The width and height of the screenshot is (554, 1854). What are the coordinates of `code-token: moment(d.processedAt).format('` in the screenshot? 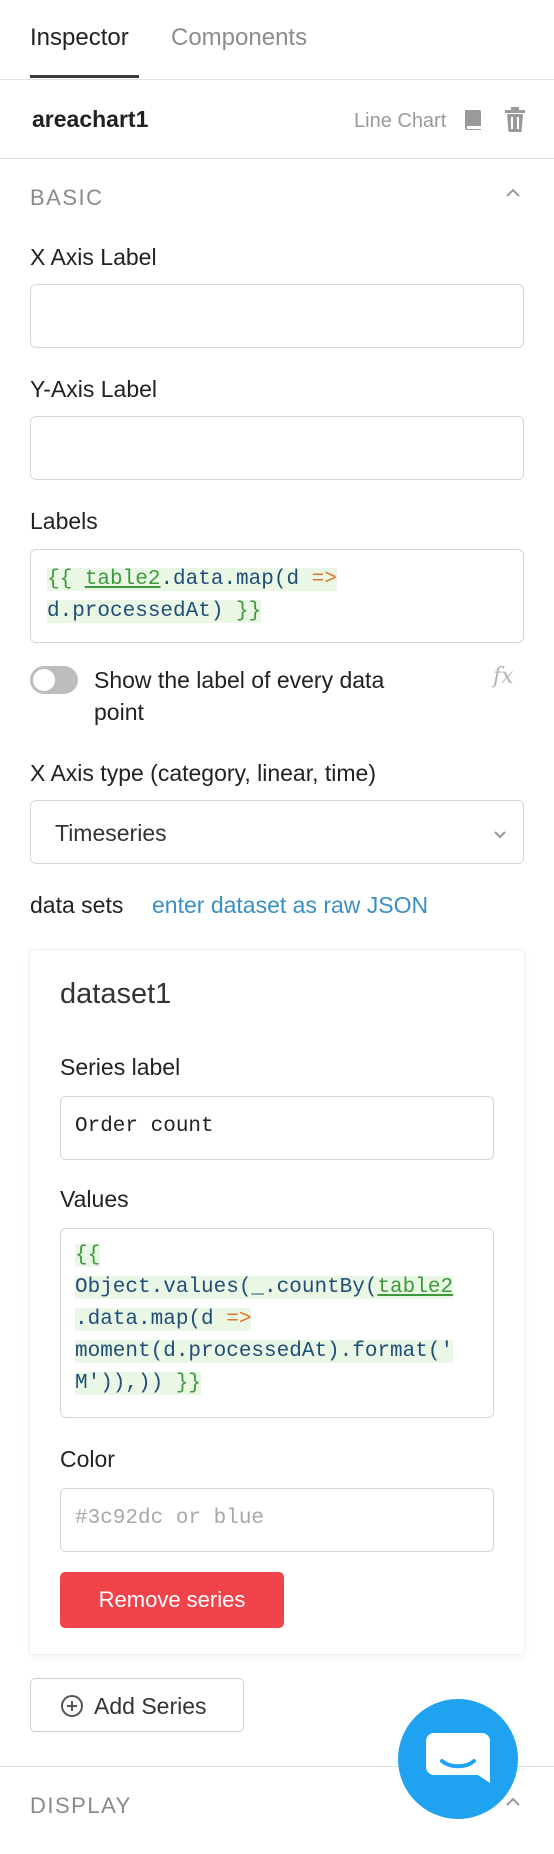 It's located at (264, 1351).